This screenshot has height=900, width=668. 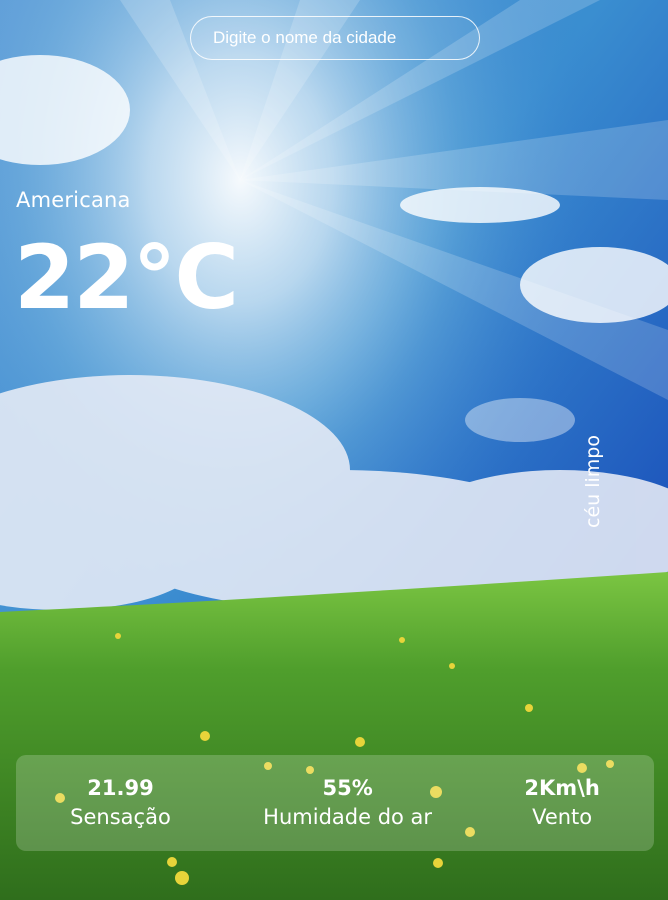 What do you see at coordinates (348, 817) in the screenshot?
I see `humidity-label: Humidade do ar` at bounding box center [348, 817].